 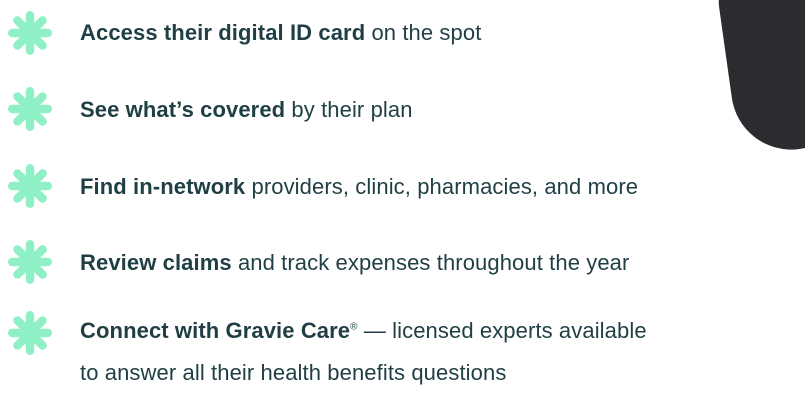 I want to click on benefit-text: See what’s covered by their plan, so click(x=438, y=110).